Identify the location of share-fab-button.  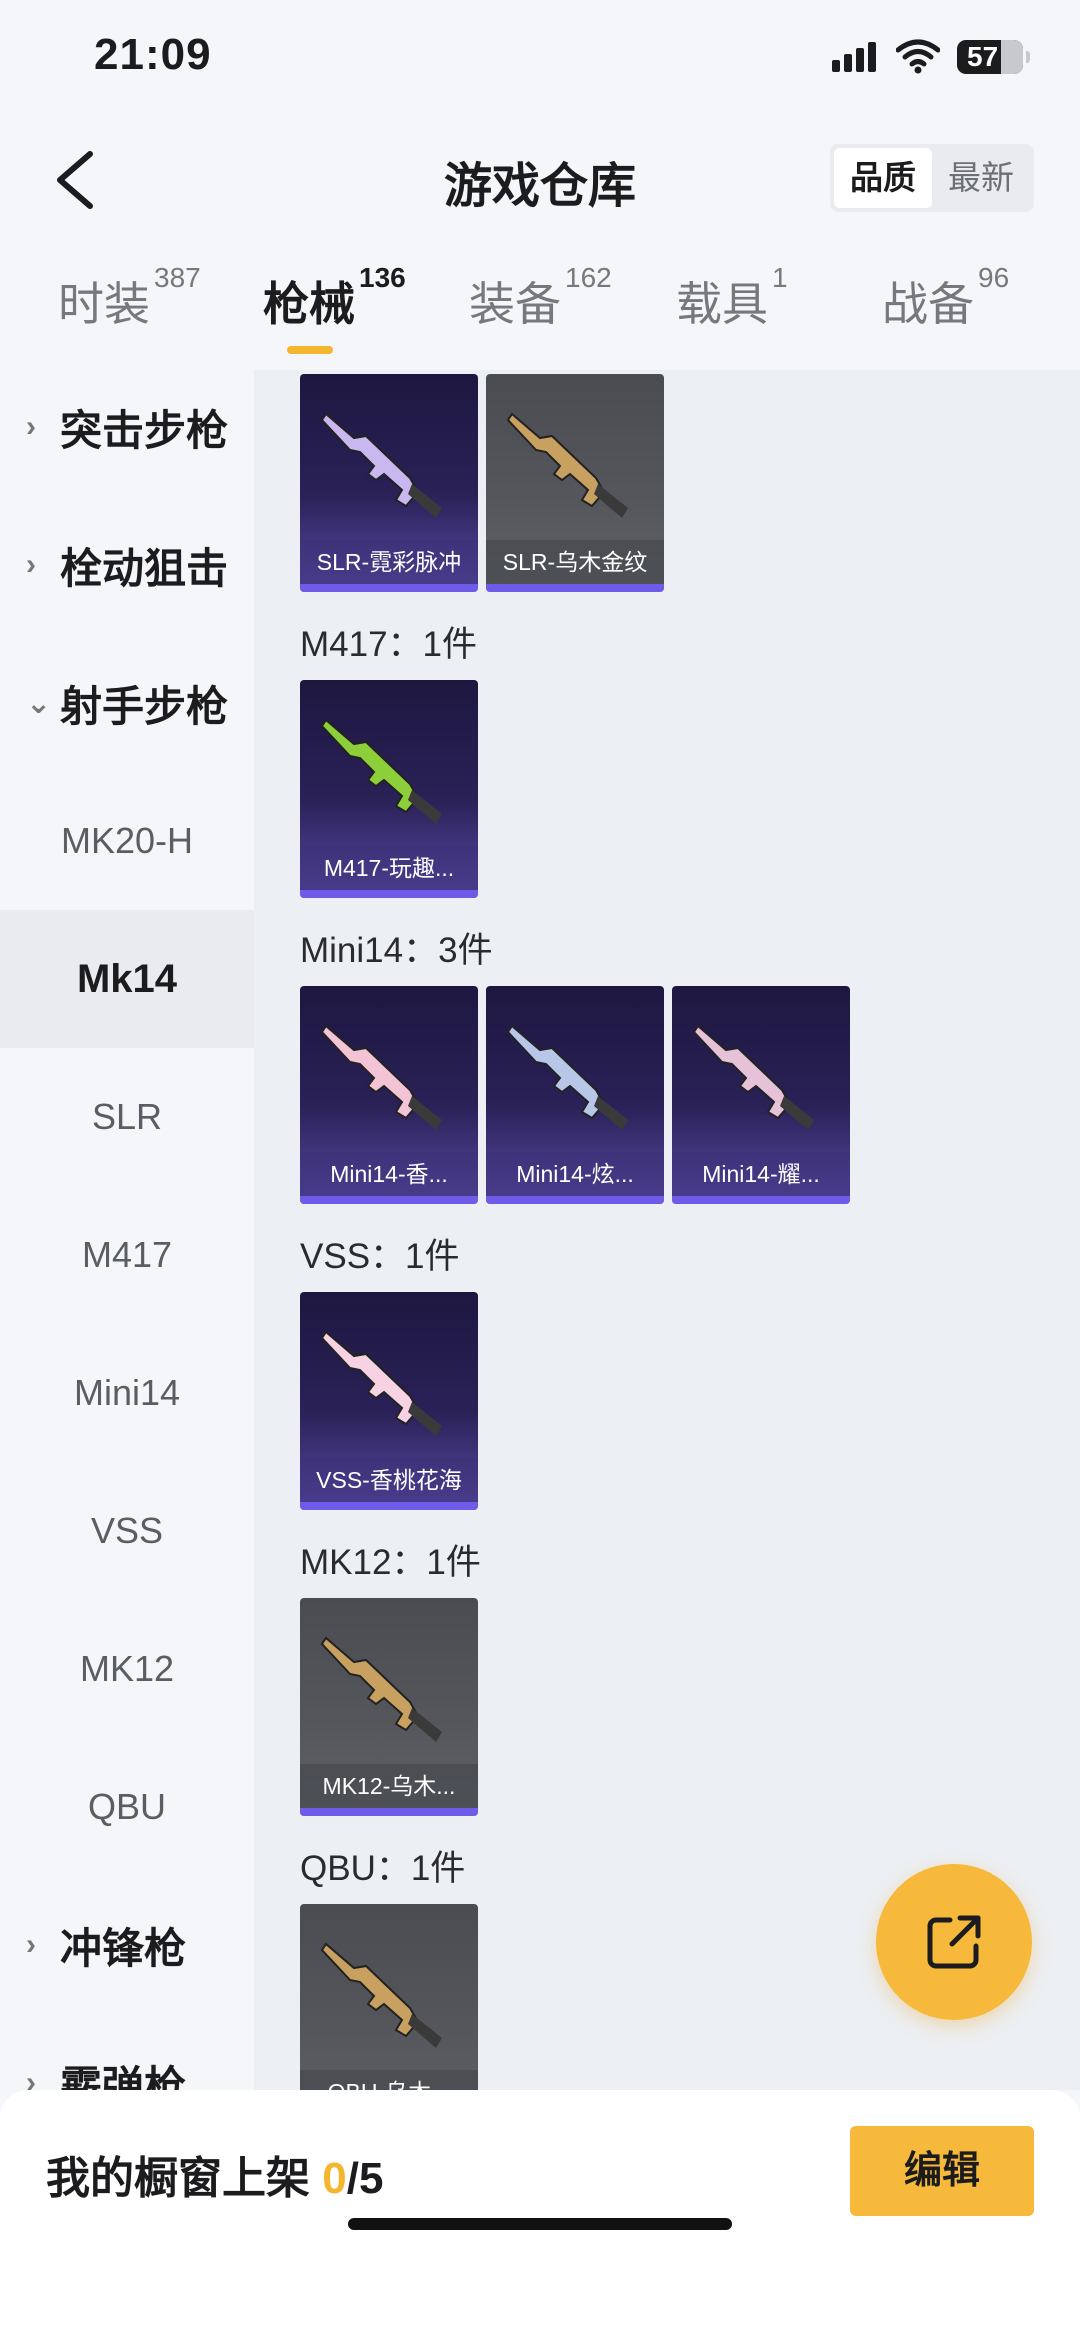
(954, 1942).